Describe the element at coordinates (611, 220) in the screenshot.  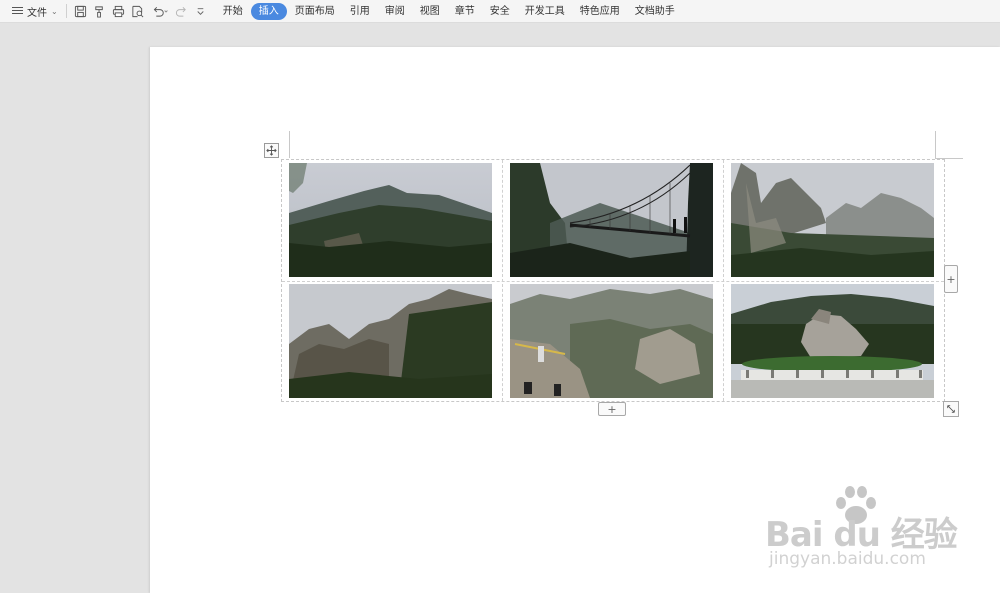
I see `suspension-bridge-photo` at that location.